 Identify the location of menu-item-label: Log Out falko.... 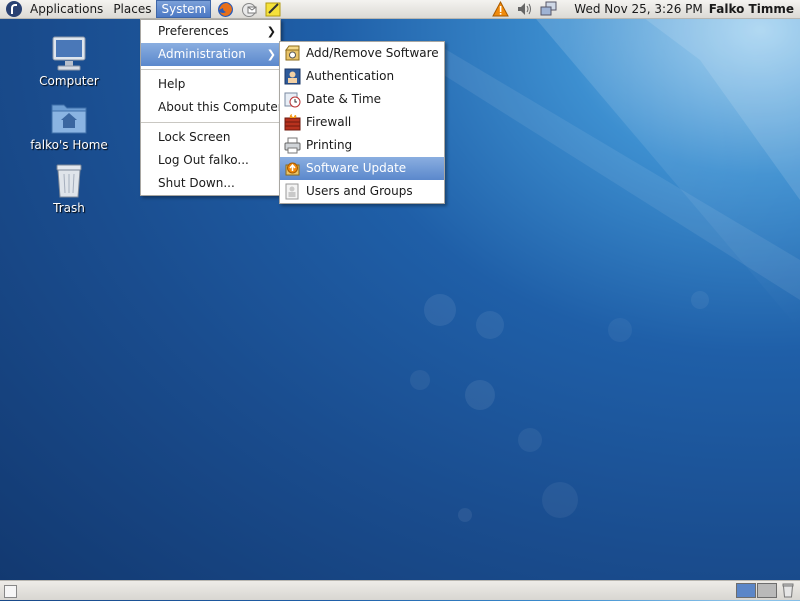
(203, 160).